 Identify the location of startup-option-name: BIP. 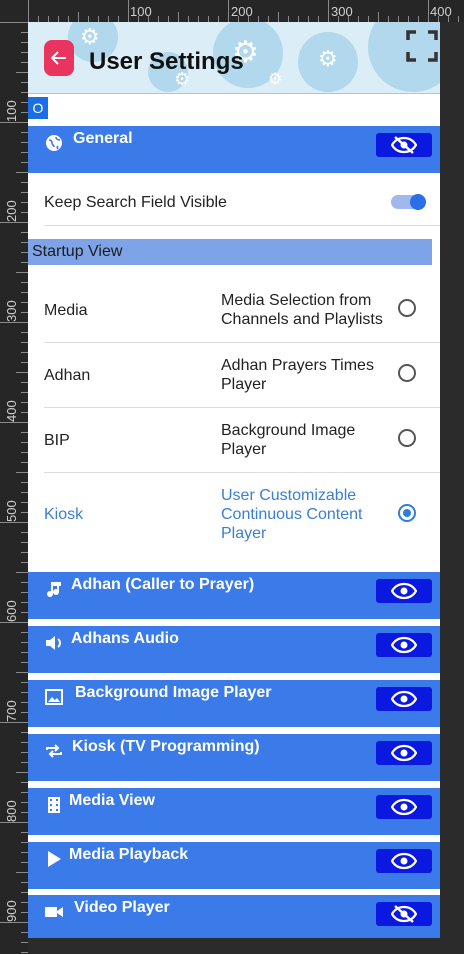
(57, 440).